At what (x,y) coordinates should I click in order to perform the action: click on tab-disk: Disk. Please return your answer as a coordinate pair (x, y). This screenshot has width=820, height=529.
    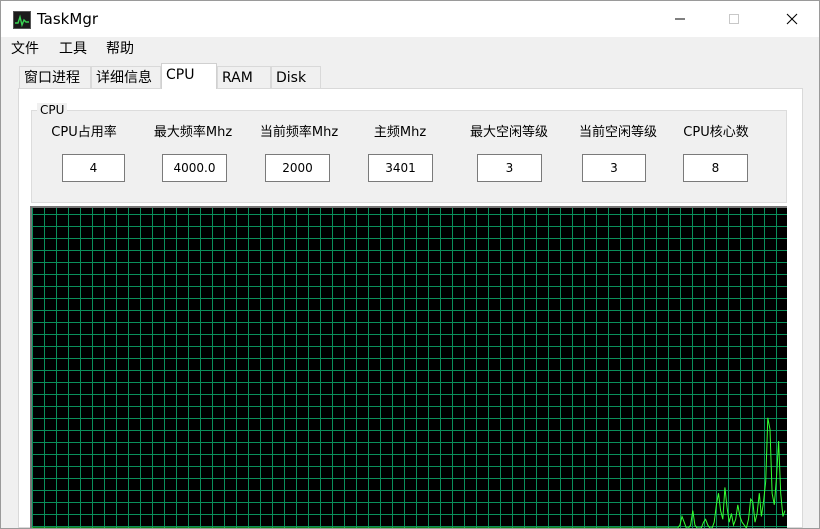
    Looking at the image, I should click on (296, 77).